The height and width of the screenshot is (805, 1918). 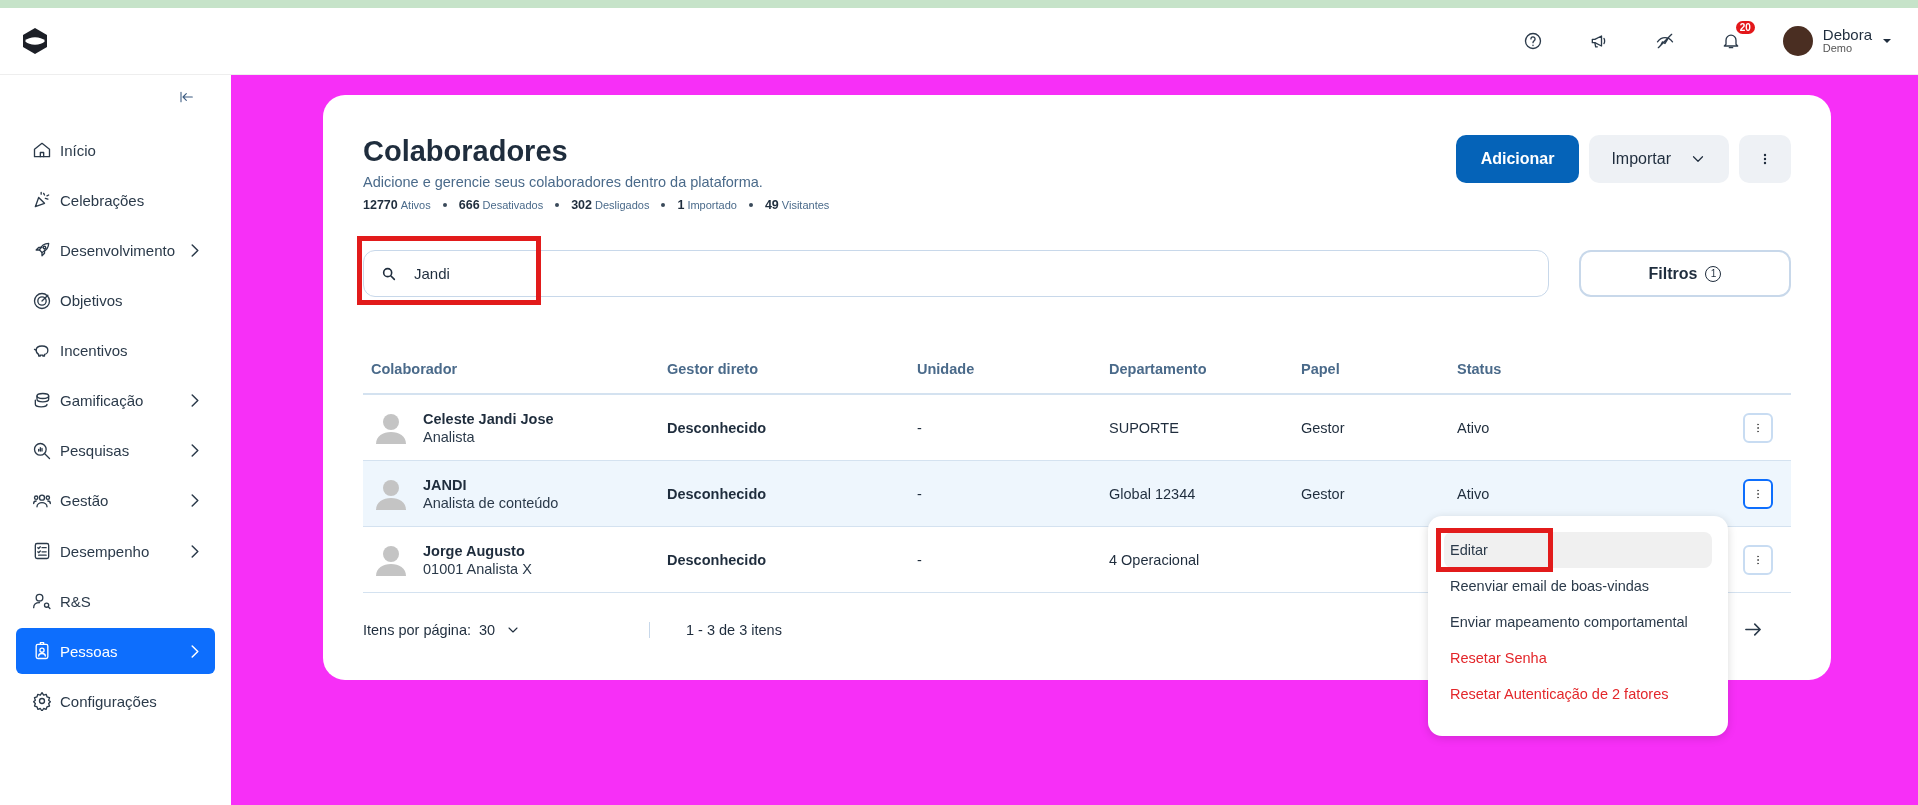 What do you see at coordinates (115, 551) in the screenshot?
I see `sidebar-item: Desempenho` at bounding box center [115, 551].